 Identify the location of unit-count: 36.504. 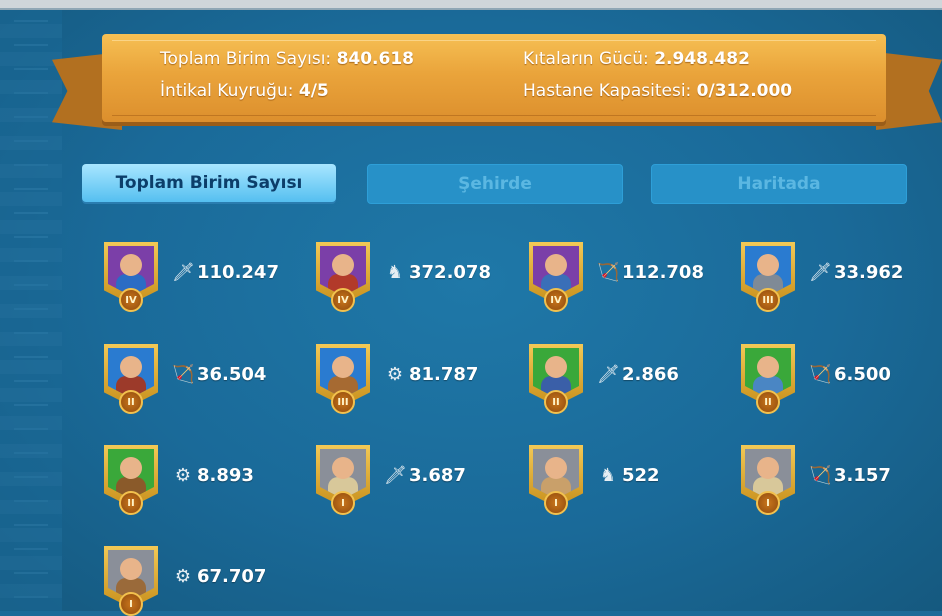
(232, 374).